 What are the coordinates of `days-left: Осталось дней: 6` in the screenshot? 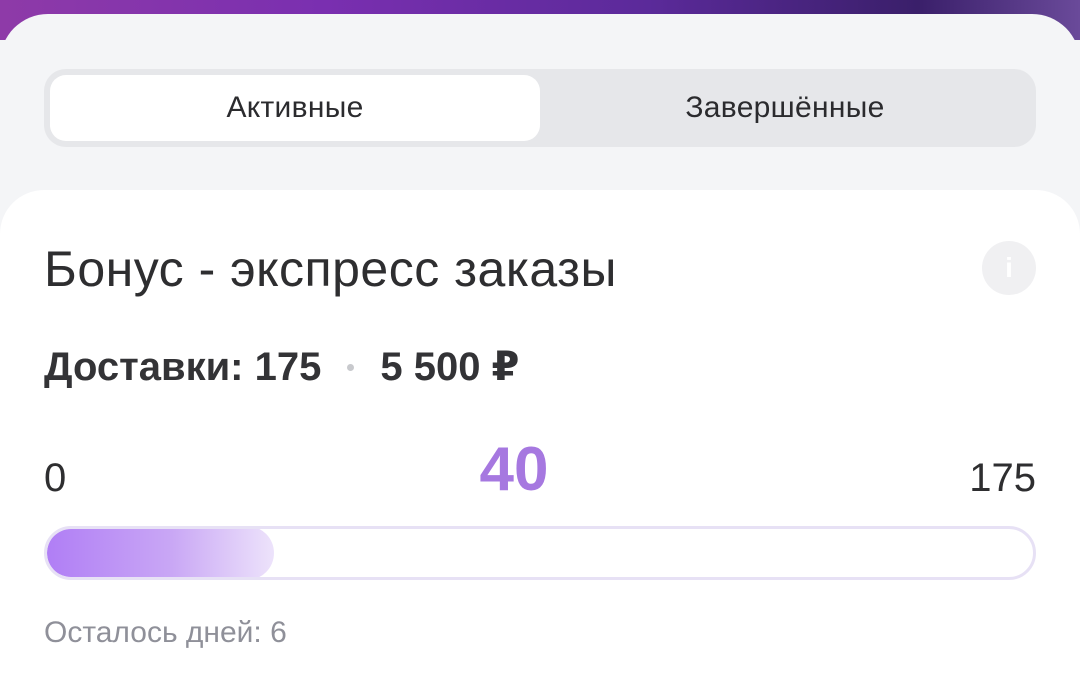 It's located at (165, 632).